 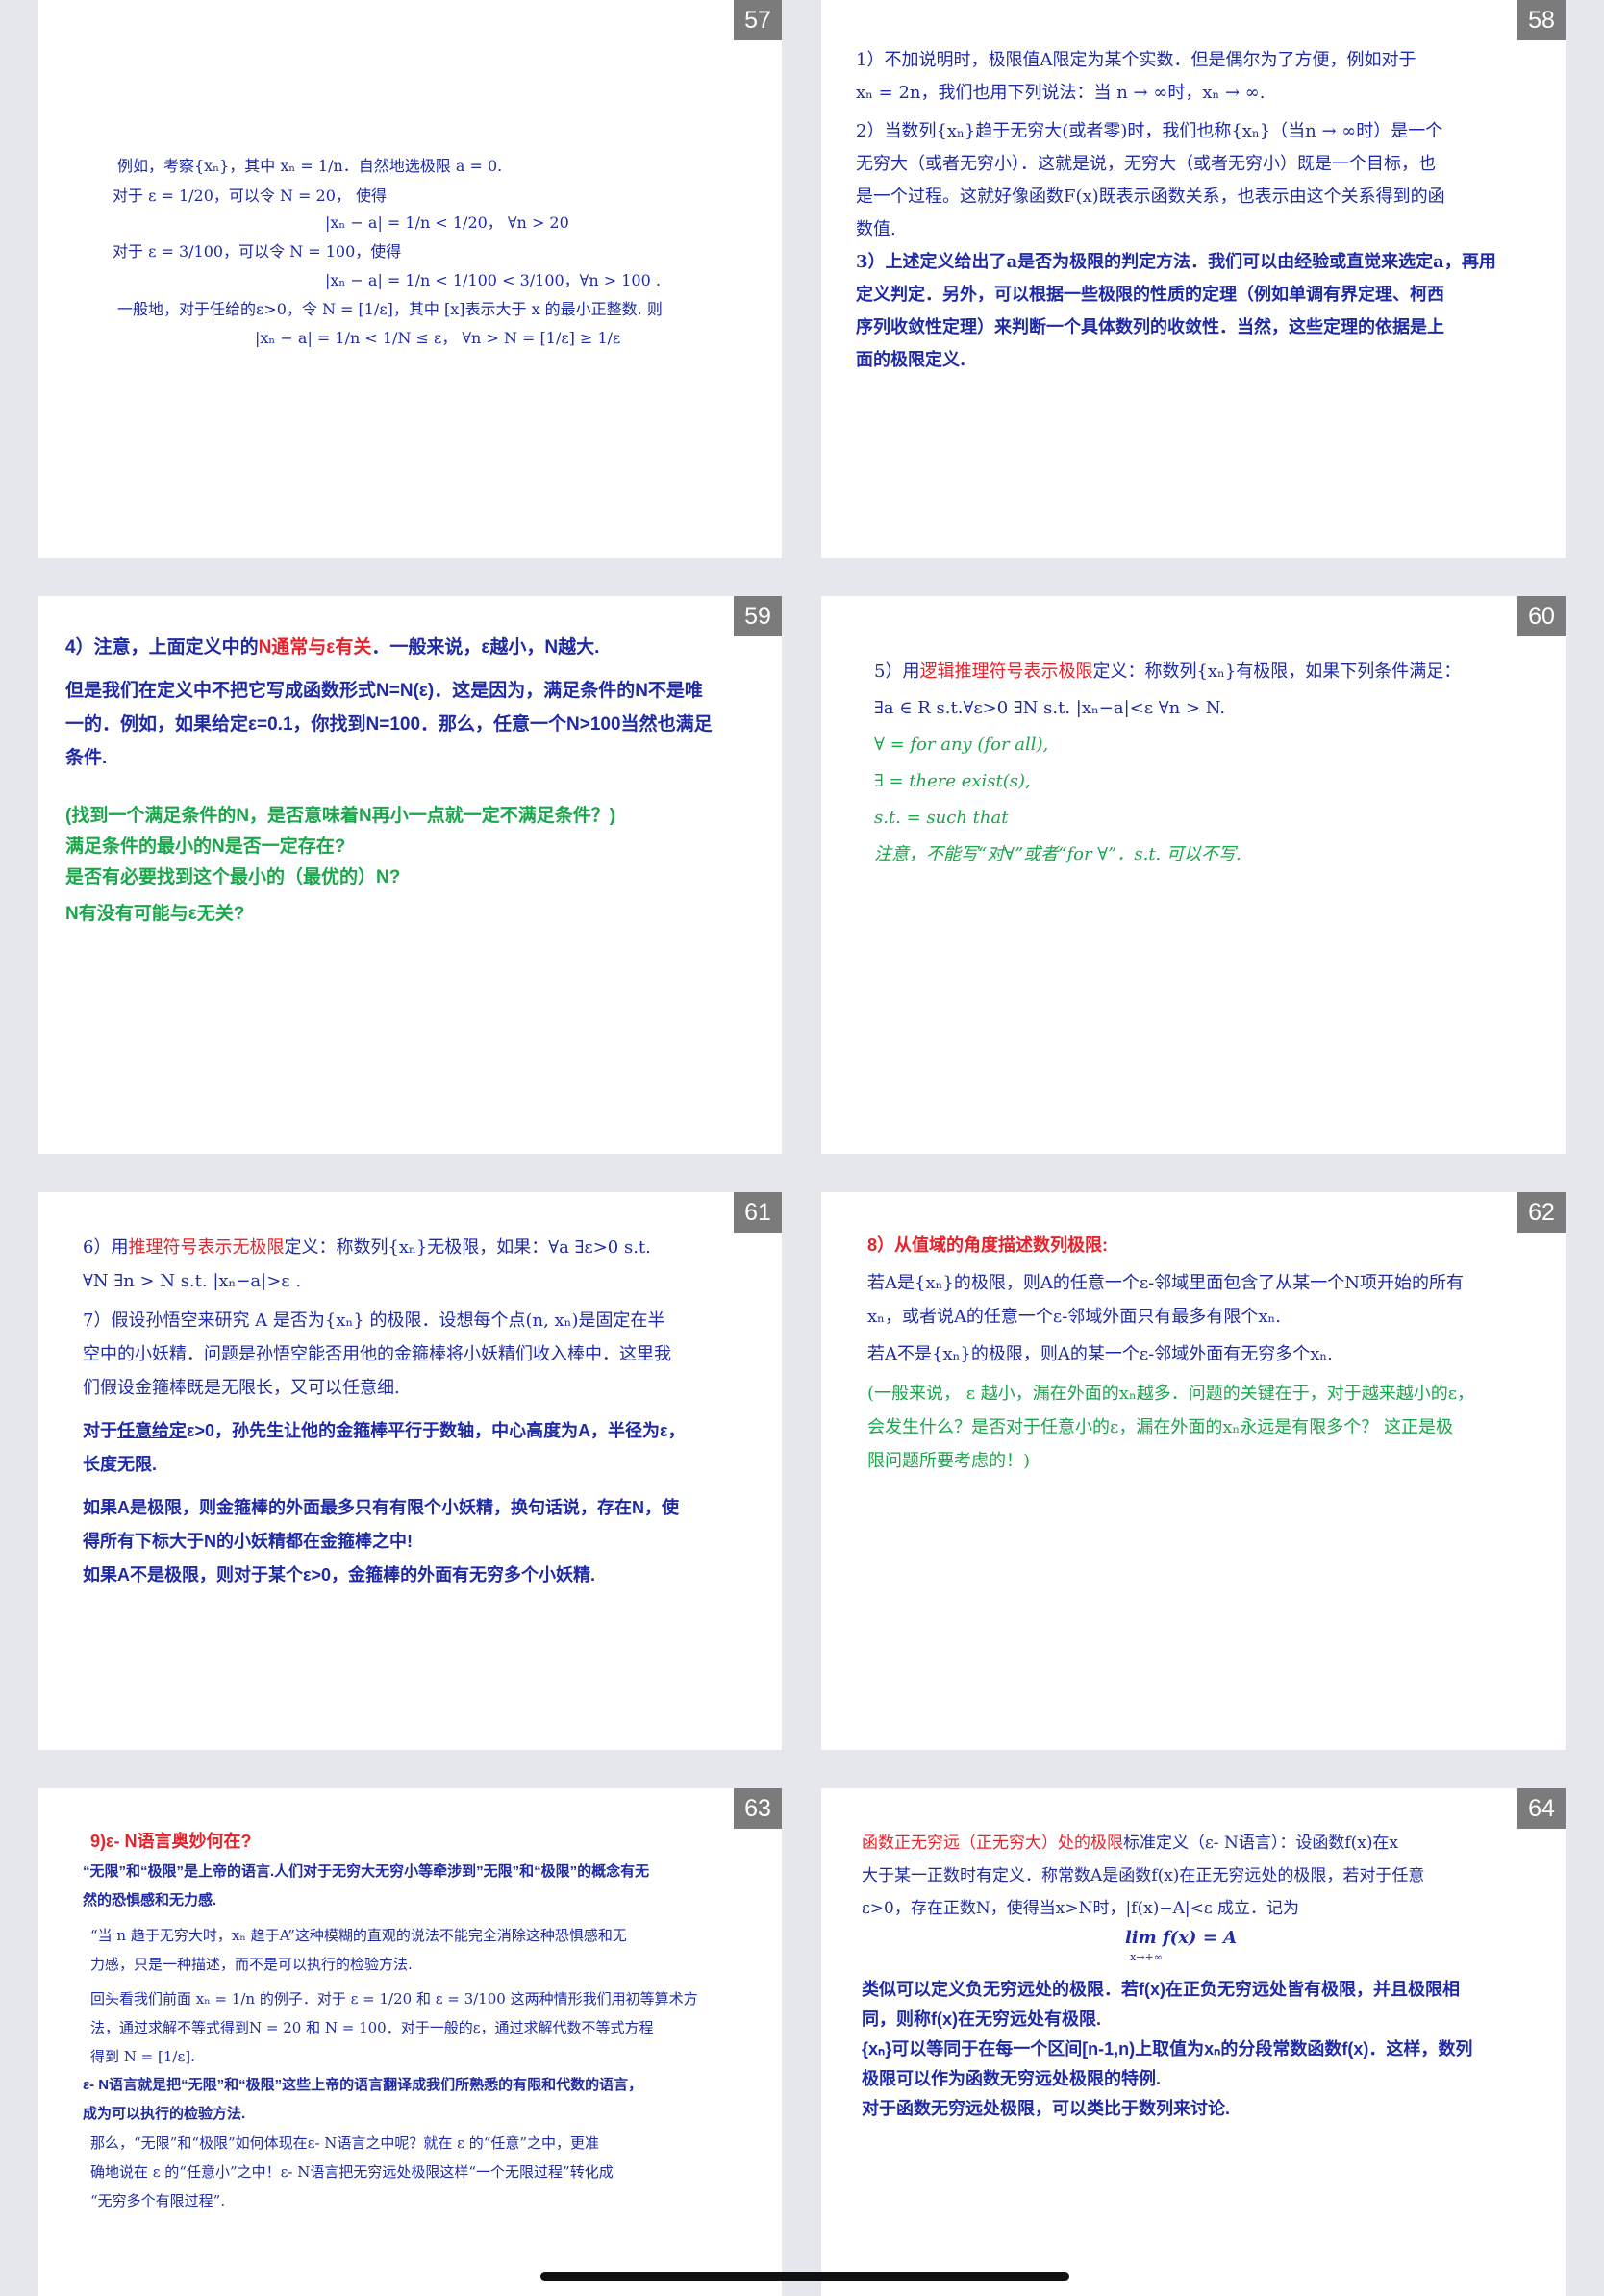 What do you see at coordinates (150, 1900) in the screenshot?
I see `text-line: 然的恐惧感和无力感.` at bounding box center [150, 1900].